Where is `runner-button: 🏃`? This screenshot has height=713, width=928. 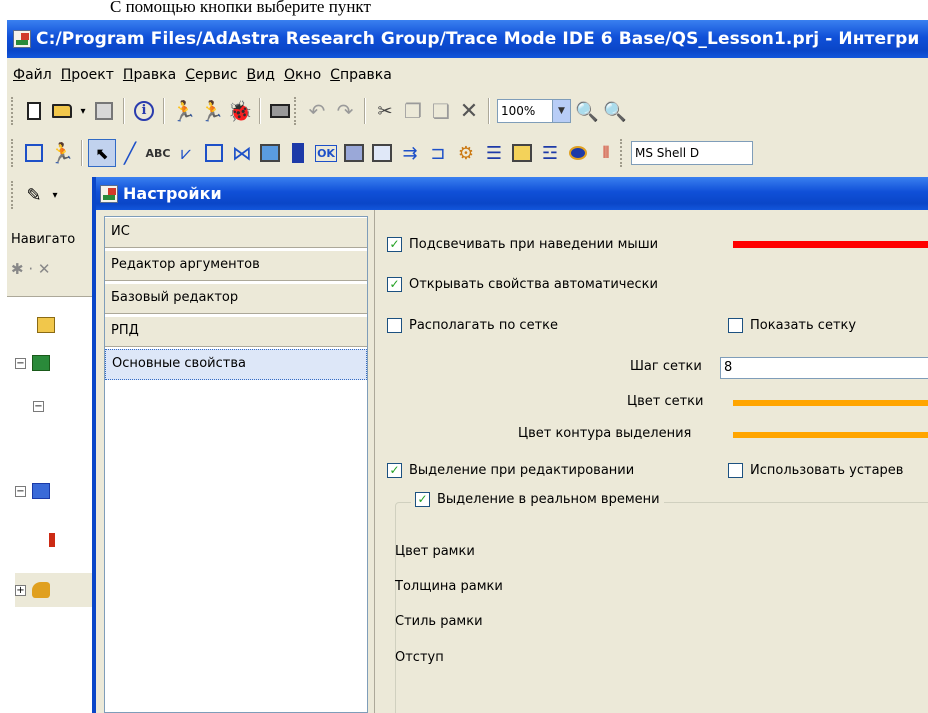
runner-button: 🏃 is located at coordinates (62, 153).